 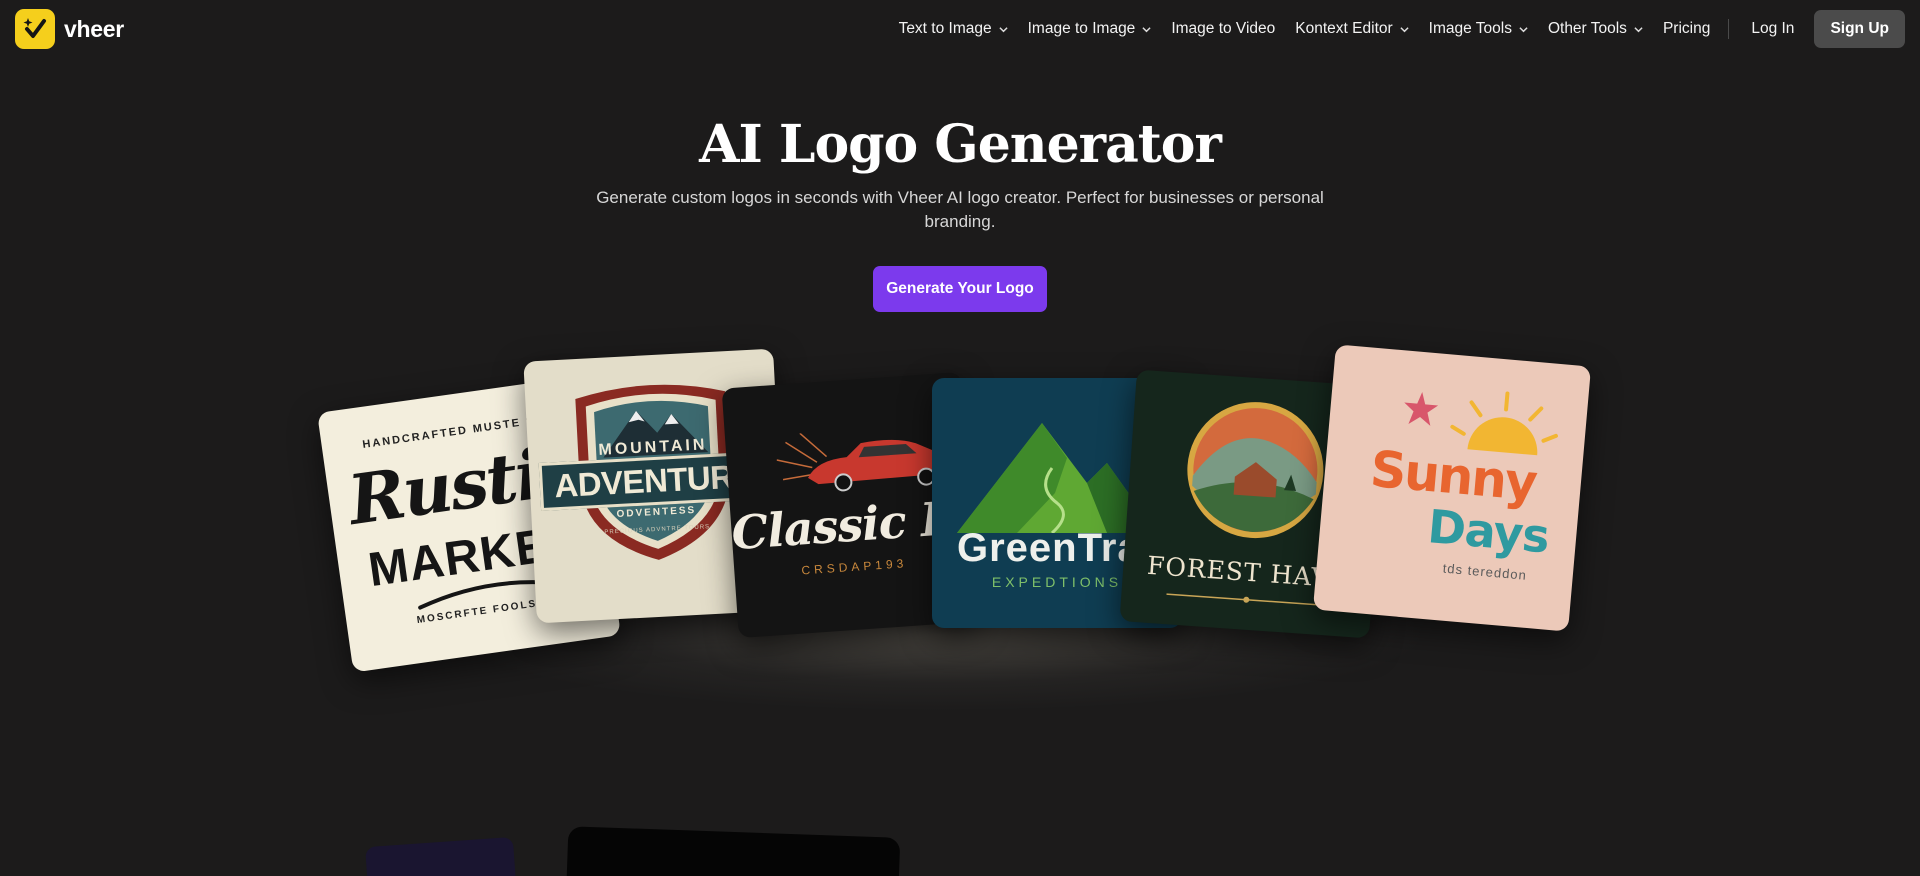 I want to click on nav-label: Image to Video, so click(x=1223, y=28).